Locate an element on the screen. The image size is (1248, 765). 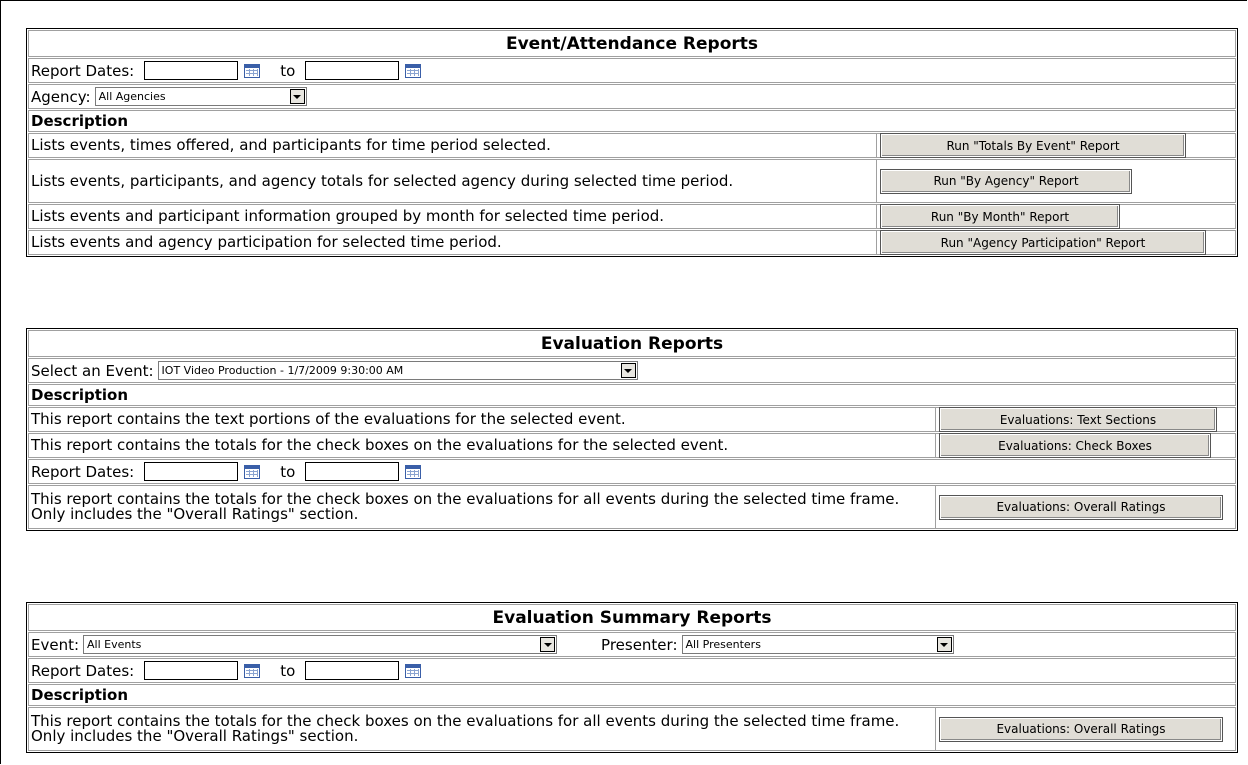
agency-label: Agency: is located at coordinates (61, 96).